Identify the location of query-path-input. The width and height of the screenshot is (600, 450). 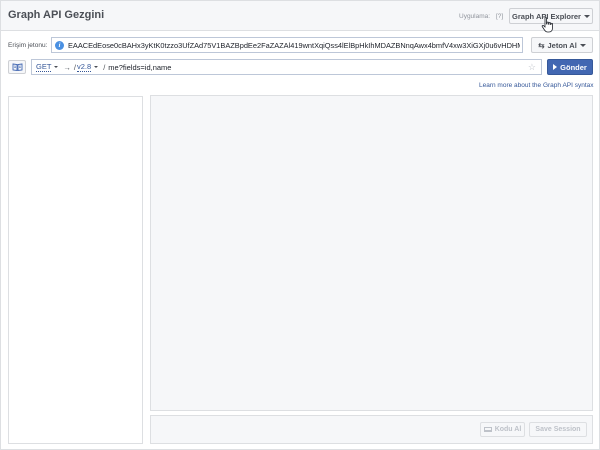
(278, 67).